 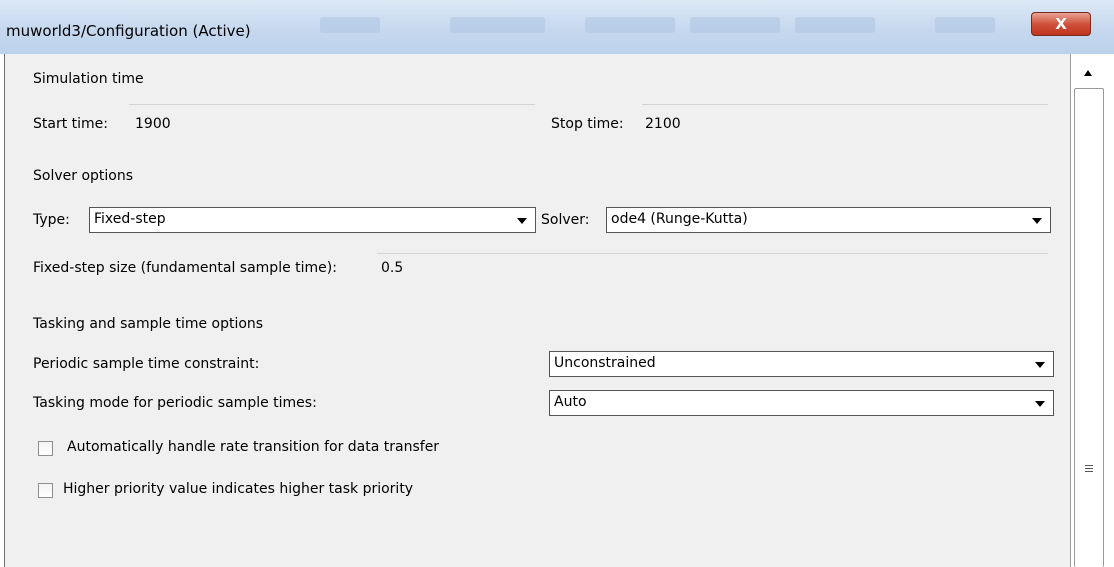 What do you see at coordinates (801, 364) in the screenshot?
I see `periodic-constraint-select: Unconstrained` at bounding box center [801, 364].